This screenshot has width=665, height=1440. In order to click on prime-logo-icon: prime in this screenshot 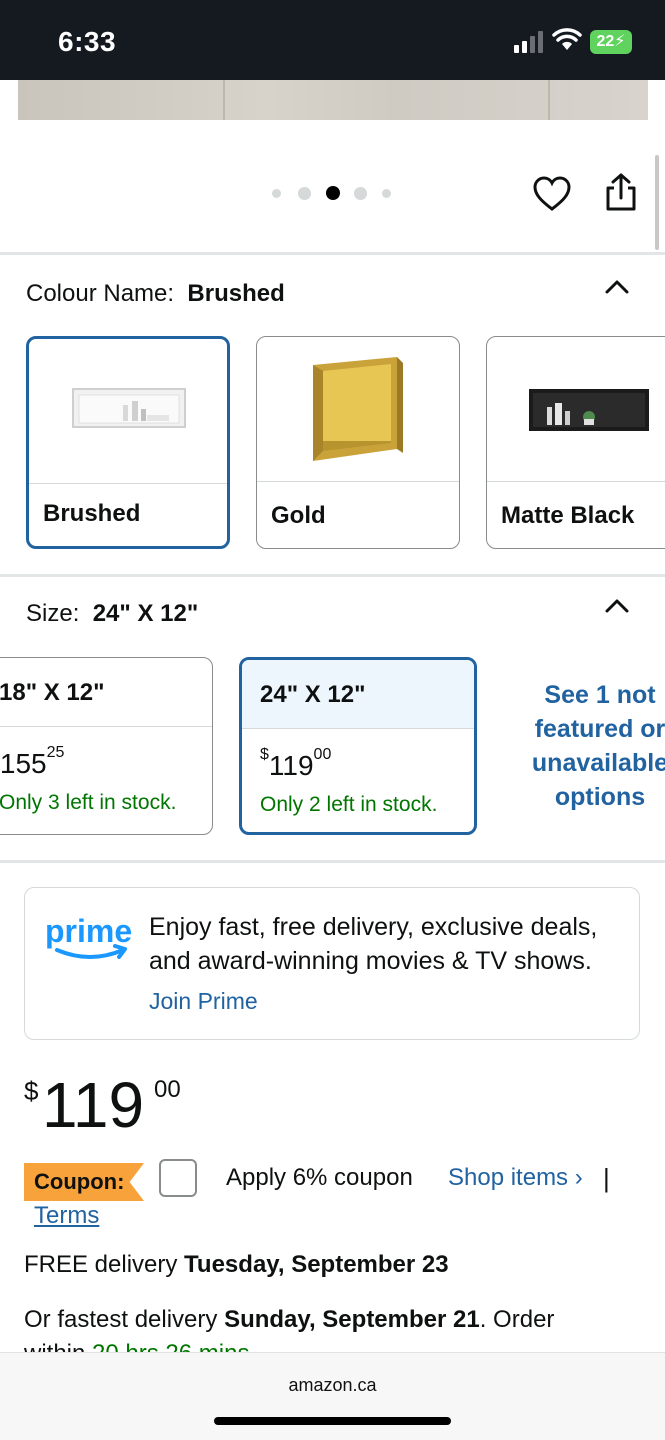, I will do `click(88, 936)`.